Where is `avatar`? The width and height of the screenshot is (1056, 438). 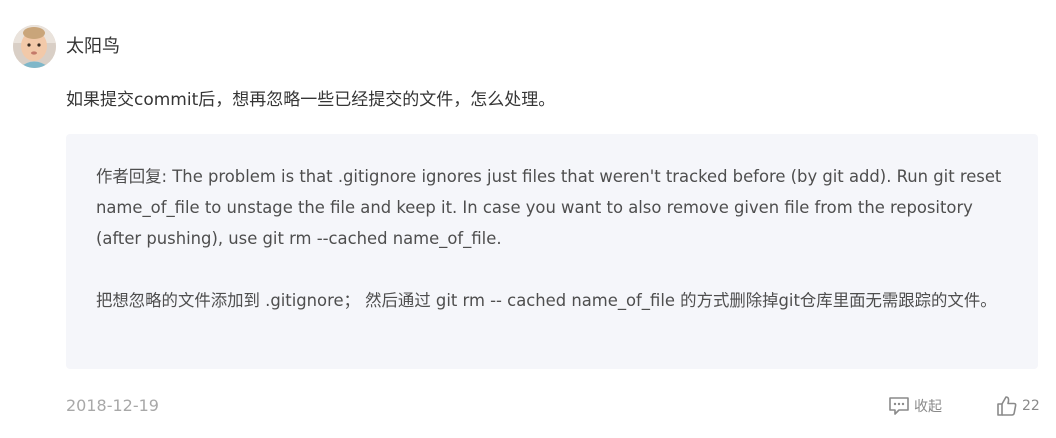
avatar is located at coordinates (34, 46).